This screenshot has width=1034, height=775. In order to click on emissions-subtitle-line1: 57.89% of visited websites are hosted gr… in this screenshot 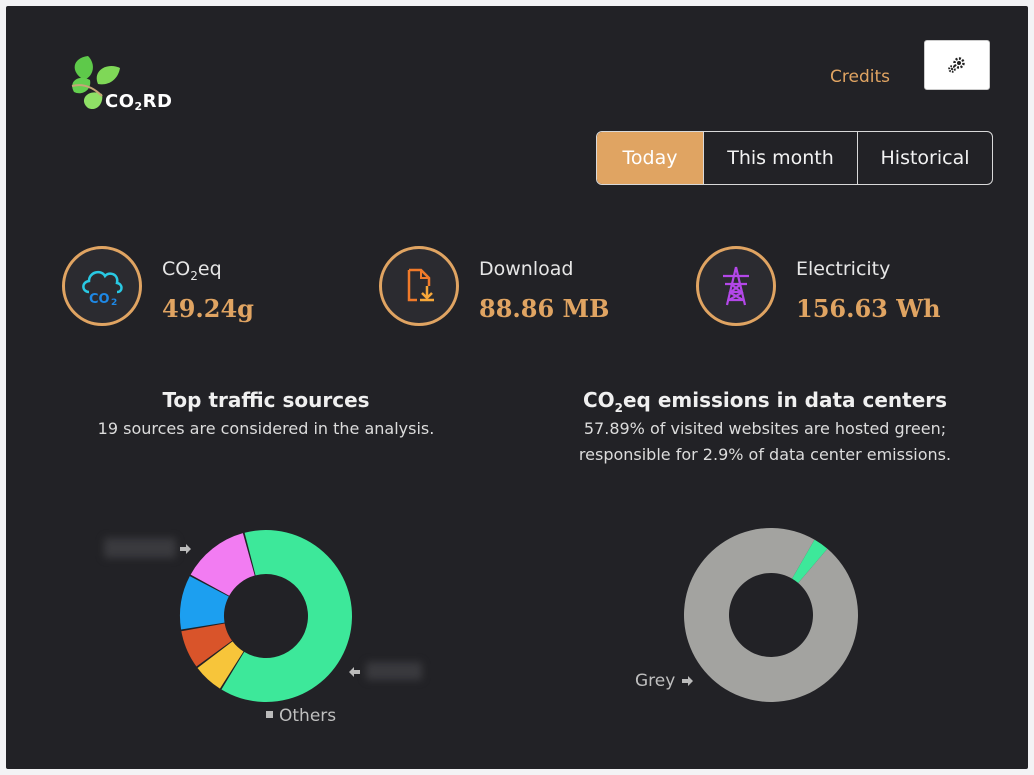, I will do `click(765, 428)`.